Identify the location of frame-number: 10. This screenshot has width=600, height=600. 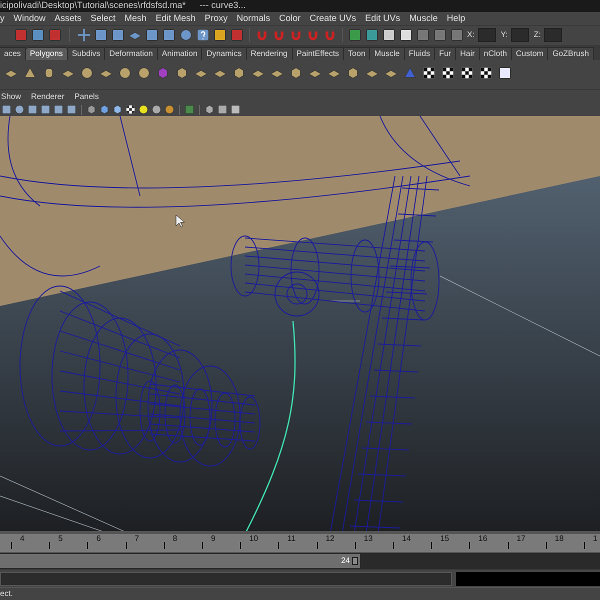
(253, 539).